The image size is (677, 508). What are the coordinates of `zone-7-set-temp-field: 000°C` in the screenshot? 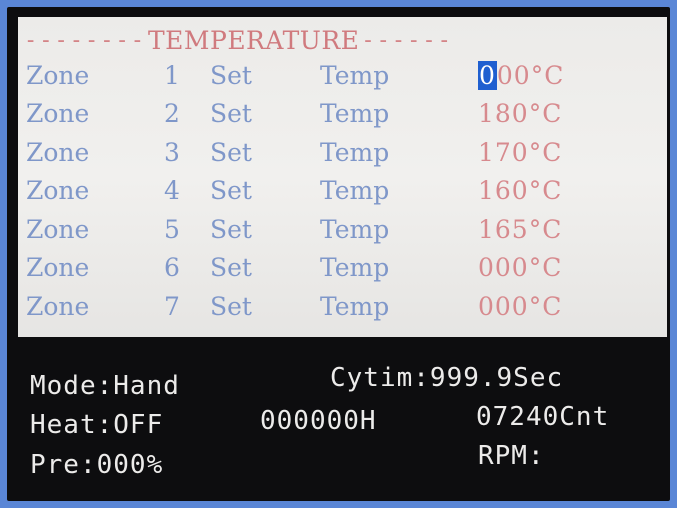 It's located at (520, 306).